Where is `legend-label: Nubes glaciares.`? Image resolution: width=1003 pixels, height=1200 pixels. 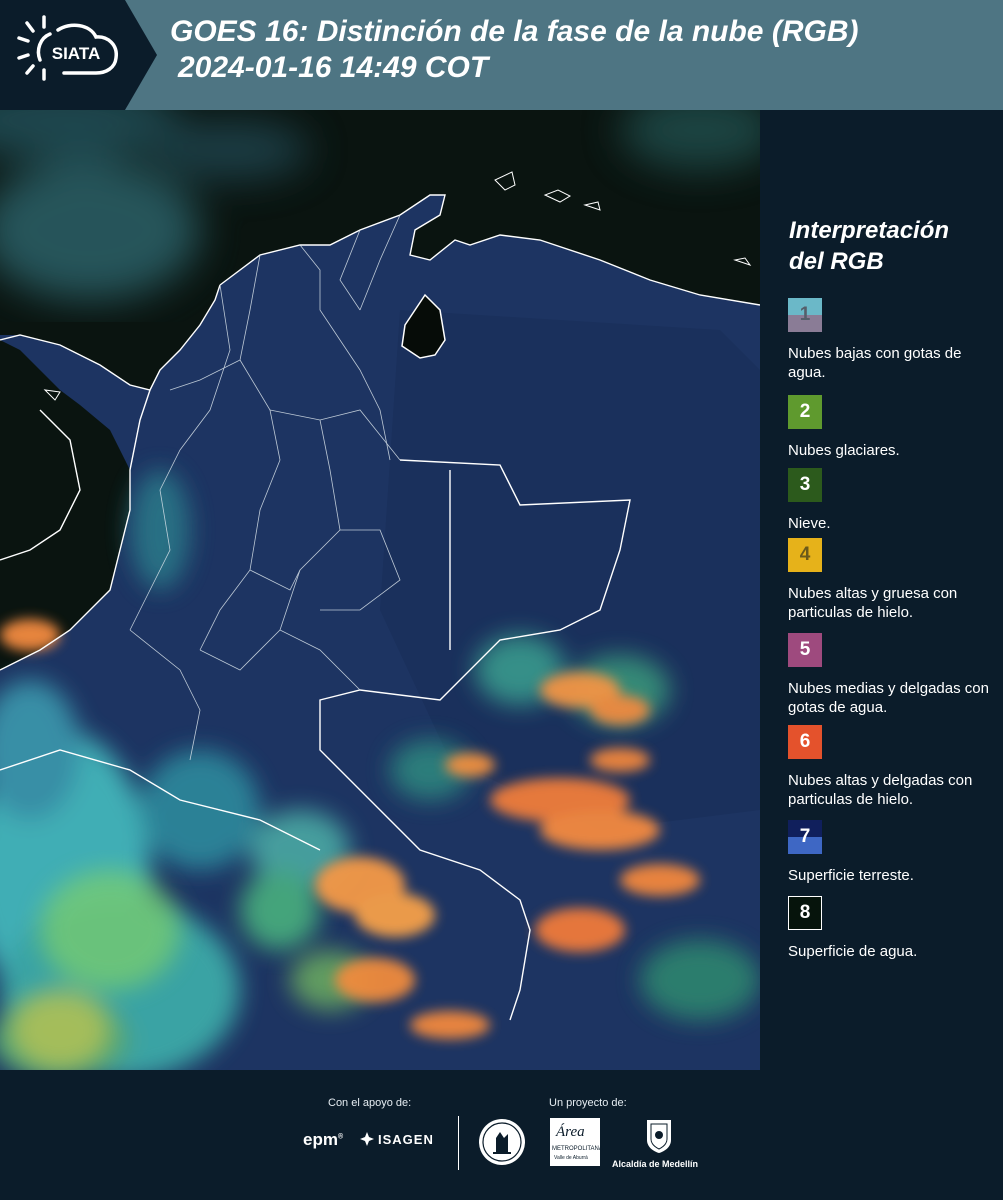 legend-label: Nubes glaciares. is located at coordinates (844, 450).